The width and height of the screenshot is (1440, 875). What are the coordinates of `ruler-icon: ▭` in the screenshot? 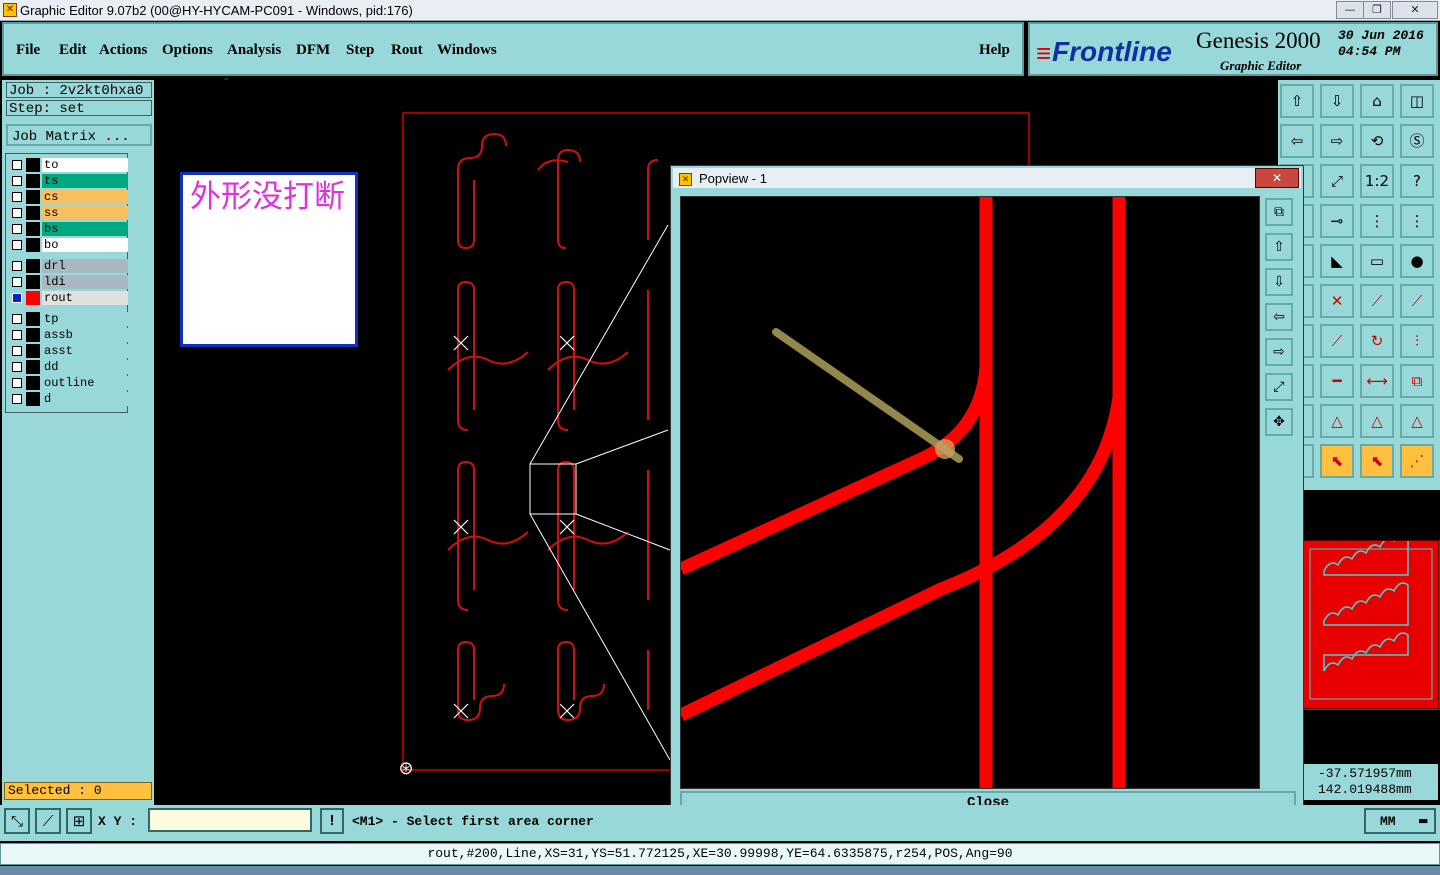 It's located at (1377, 261).